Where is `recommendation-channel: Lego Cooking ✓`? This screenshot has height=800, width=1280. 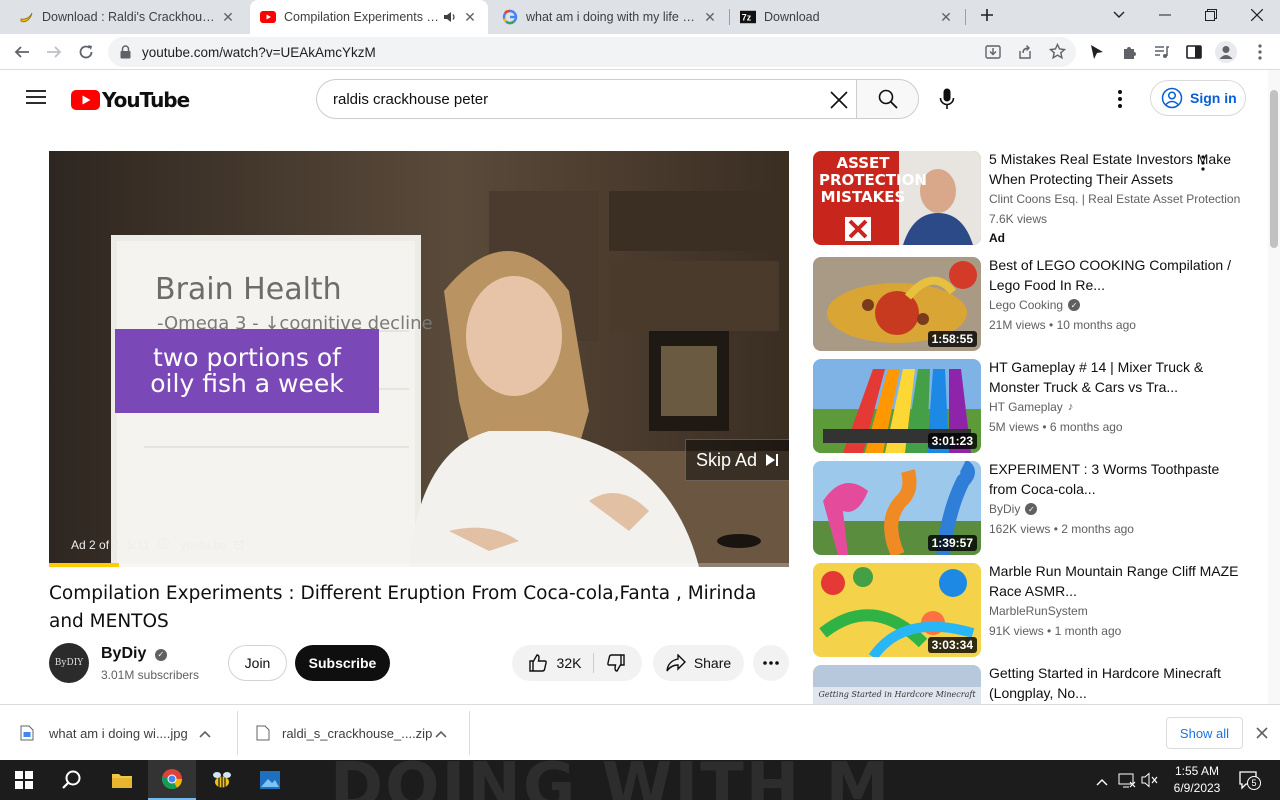
recommendation-channel: Lego Cooking ✓ is located at coordinates (1035, 305).